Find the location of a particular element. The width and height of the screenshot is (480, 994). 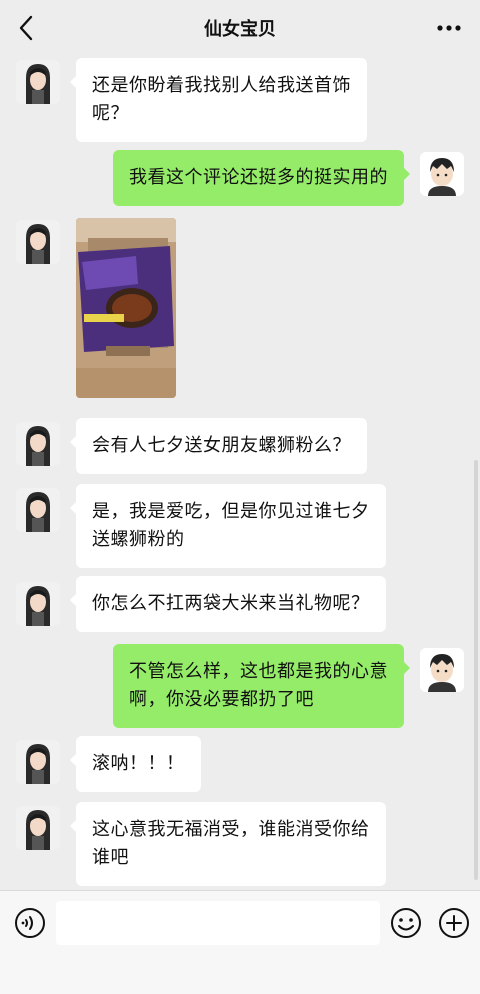

voice-button is located at coordinates (30, 923).